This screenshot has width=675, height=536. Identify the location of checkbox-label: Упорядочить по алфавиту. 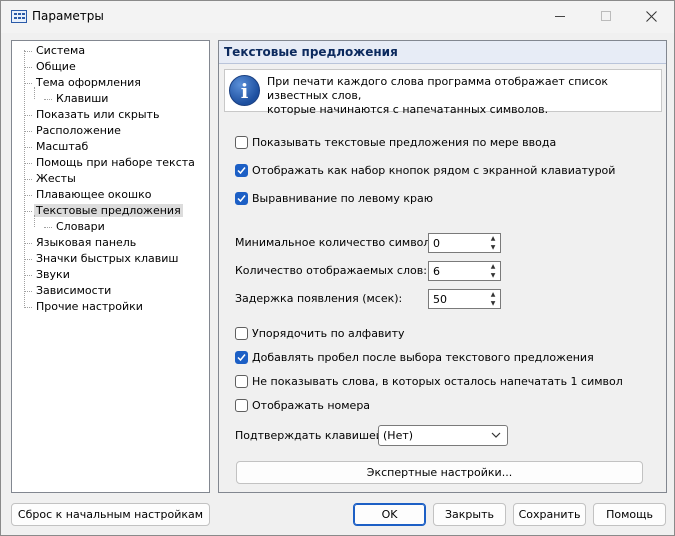
(328, 333).